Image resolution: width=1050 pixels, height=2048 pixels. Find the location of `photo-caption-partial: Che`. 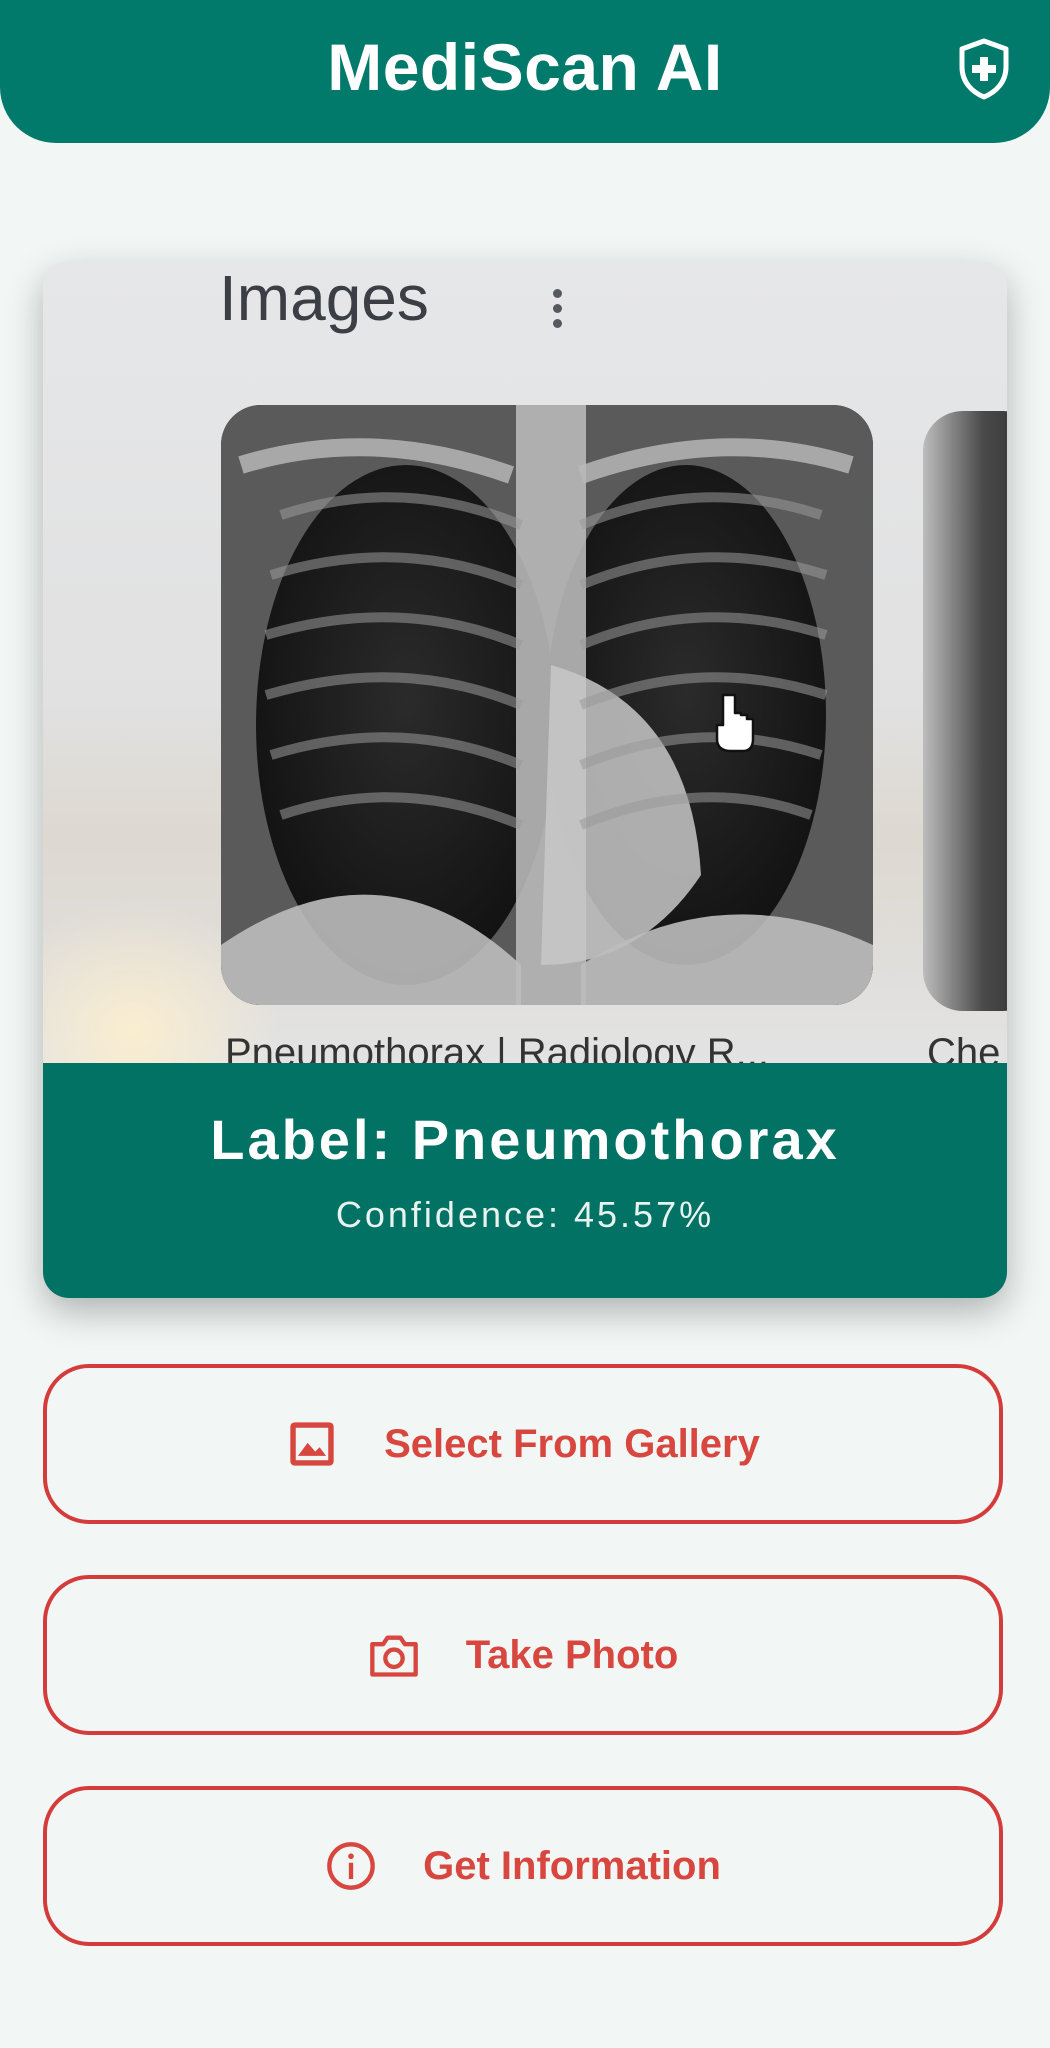

photo-caption-partial: Che is located at coordinates (964, 1047).